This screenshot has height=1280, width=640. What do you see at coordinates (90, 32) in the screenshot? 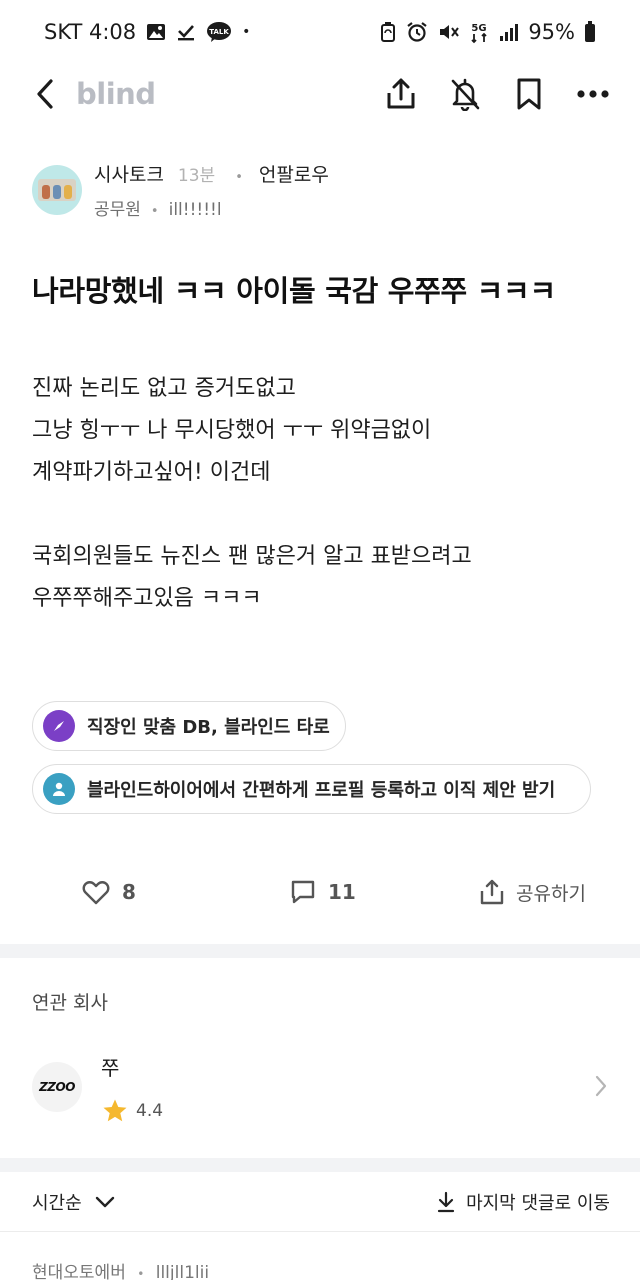
I see `carrier-time: SKT 4:08` at bounding box center [90, 32].